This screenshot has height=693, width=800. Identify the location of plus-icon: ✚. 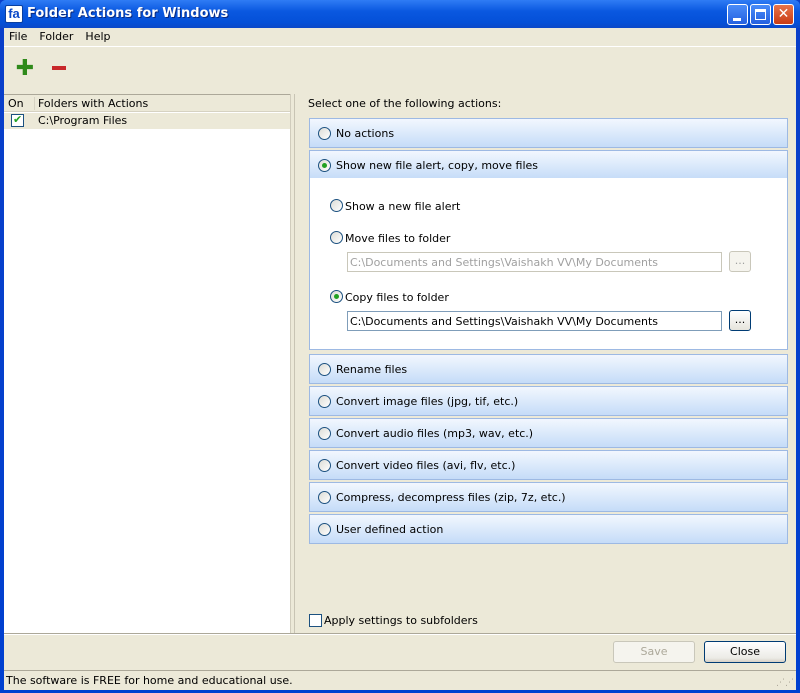
(25, 68).